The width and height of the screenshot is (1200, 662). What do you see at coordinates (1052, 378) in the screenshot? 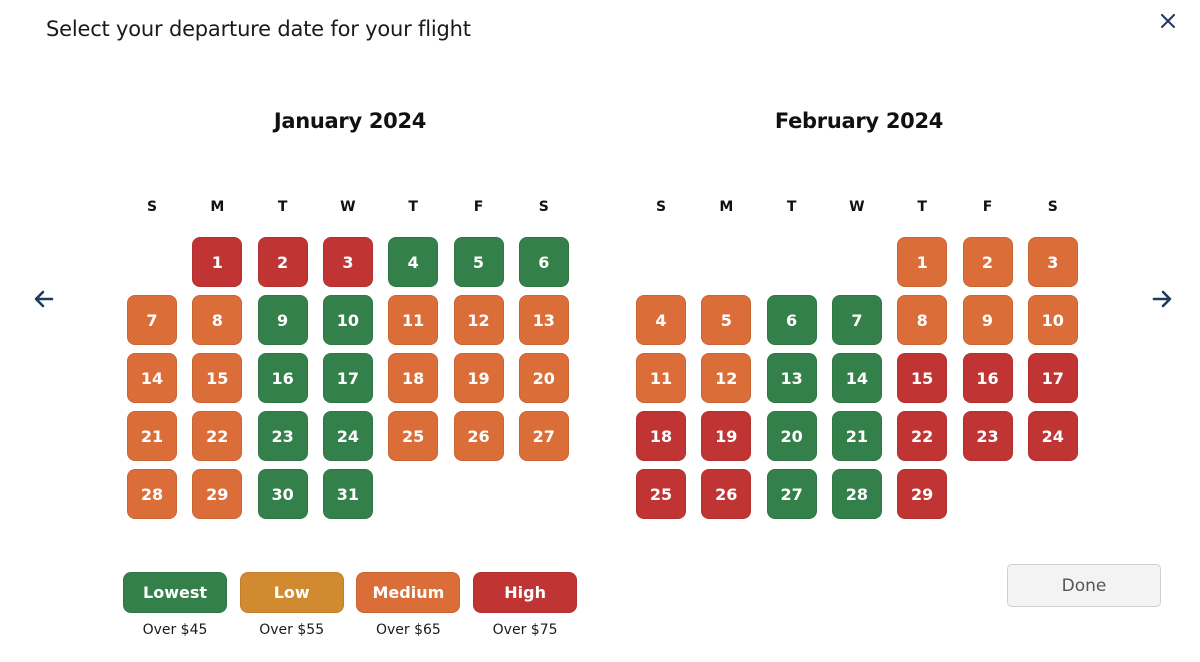
I see `day-cell-high: 17` at bounding box center [1052, 378].